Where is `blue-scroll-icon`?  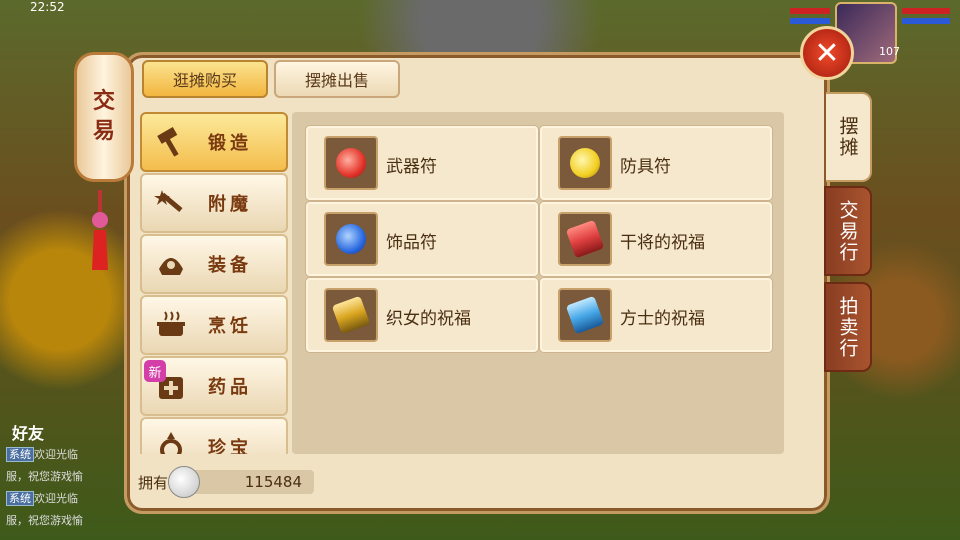
blue-scroll-icon is located at coordinates (585, 315).